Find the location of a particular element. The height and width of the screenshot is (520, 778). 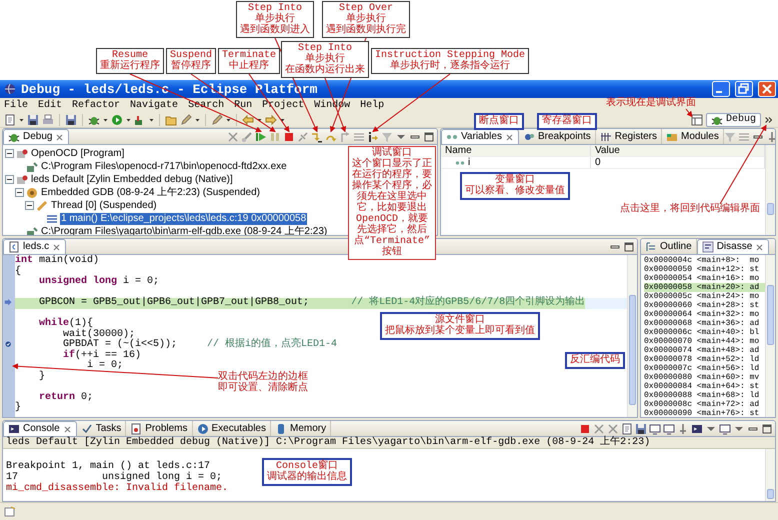

open-perspective-icon is located at coordinates (696, 120).